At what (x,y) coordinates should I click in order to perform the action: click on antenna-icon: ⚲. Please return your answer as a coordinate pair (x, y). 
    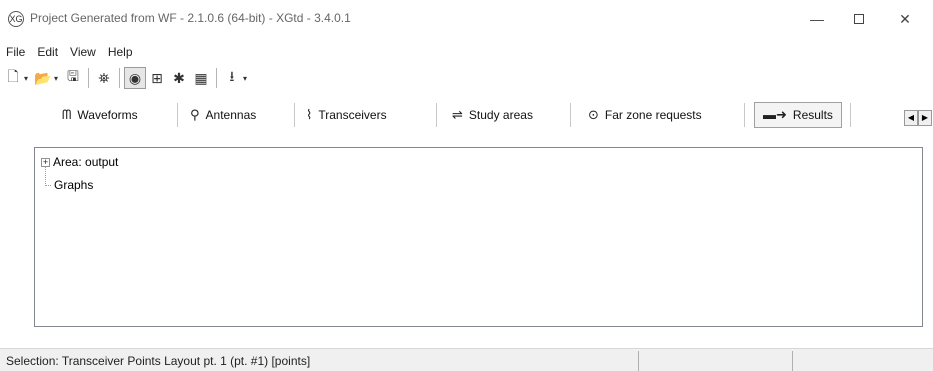
    Looking at the image, I should click on (195, 114).